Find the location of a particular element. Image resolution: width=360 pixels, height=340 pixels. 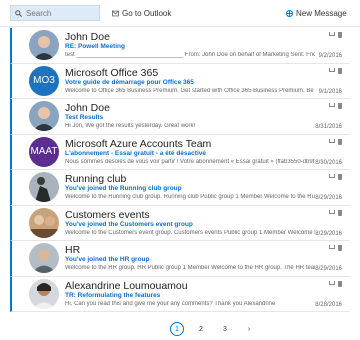

outlook-icon is located at coordinates (115, 13).